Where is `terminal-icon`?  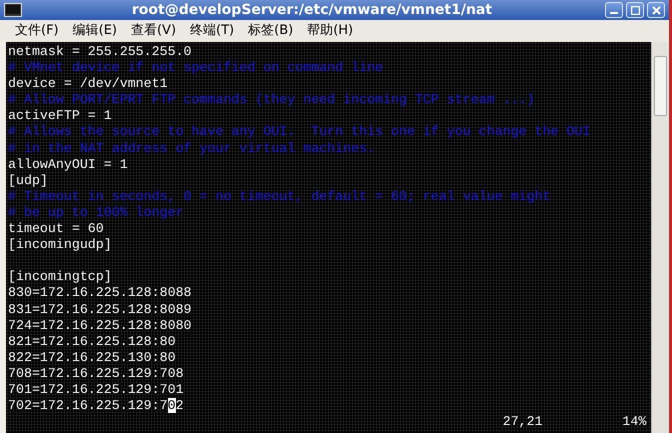
terminal-icon is located at coordinates (13, 10).